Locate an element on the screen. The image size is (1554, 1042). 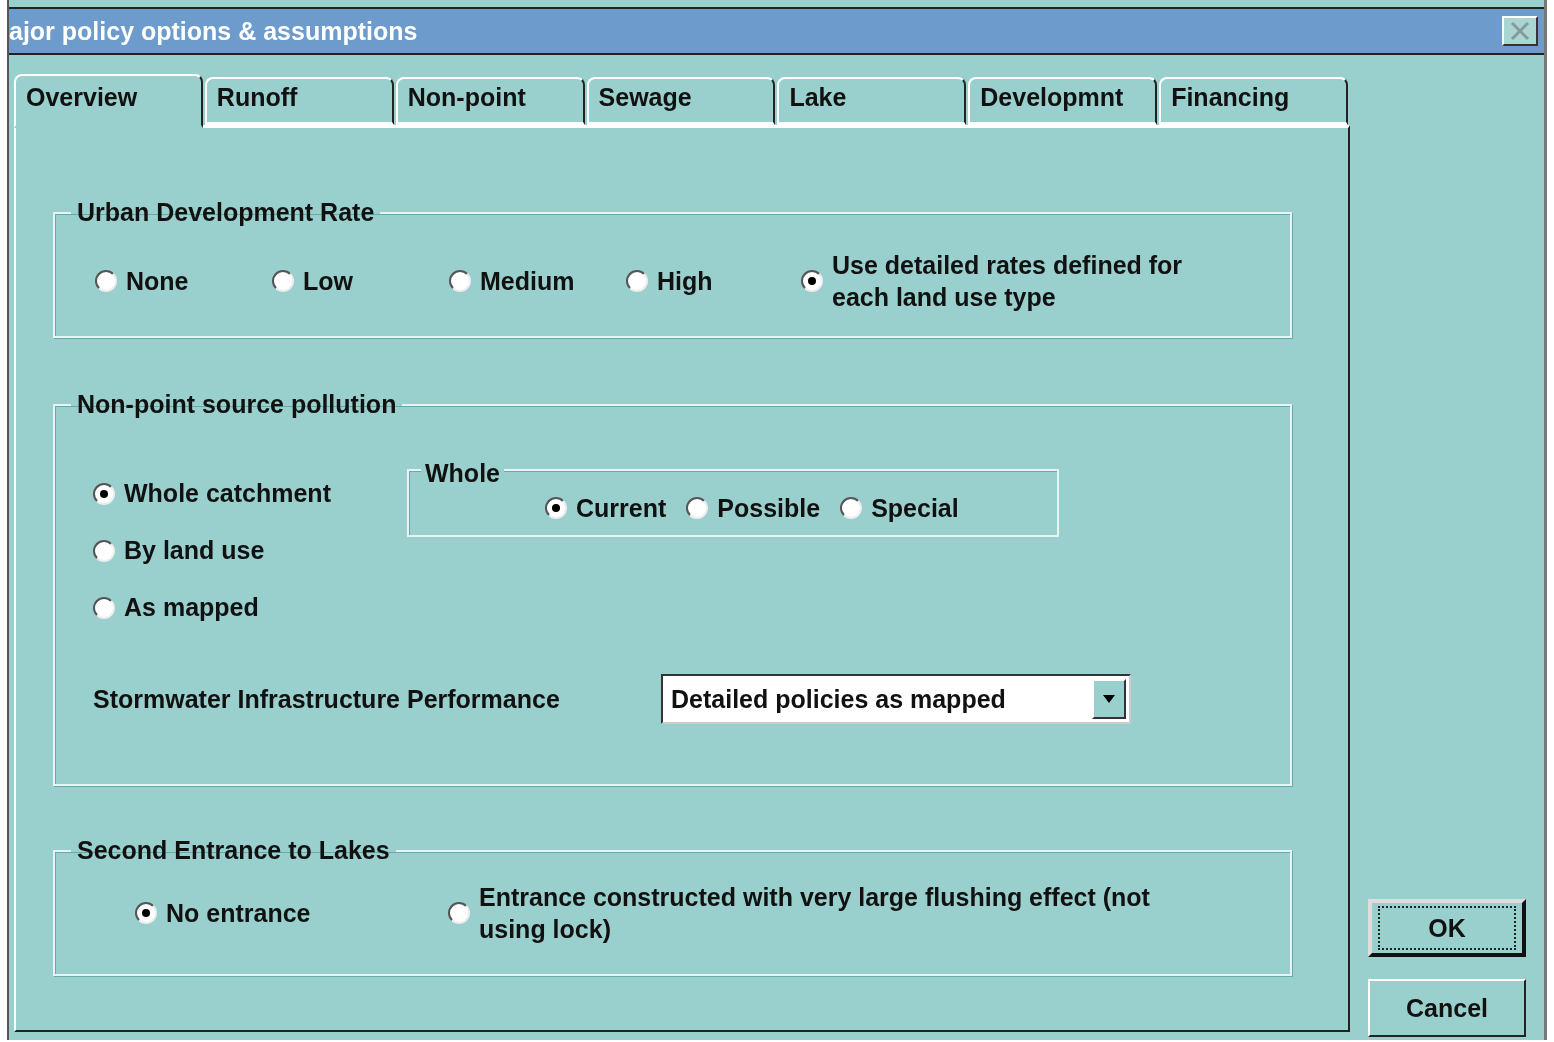
radio-option: Low is located at coordinates (360, 281).